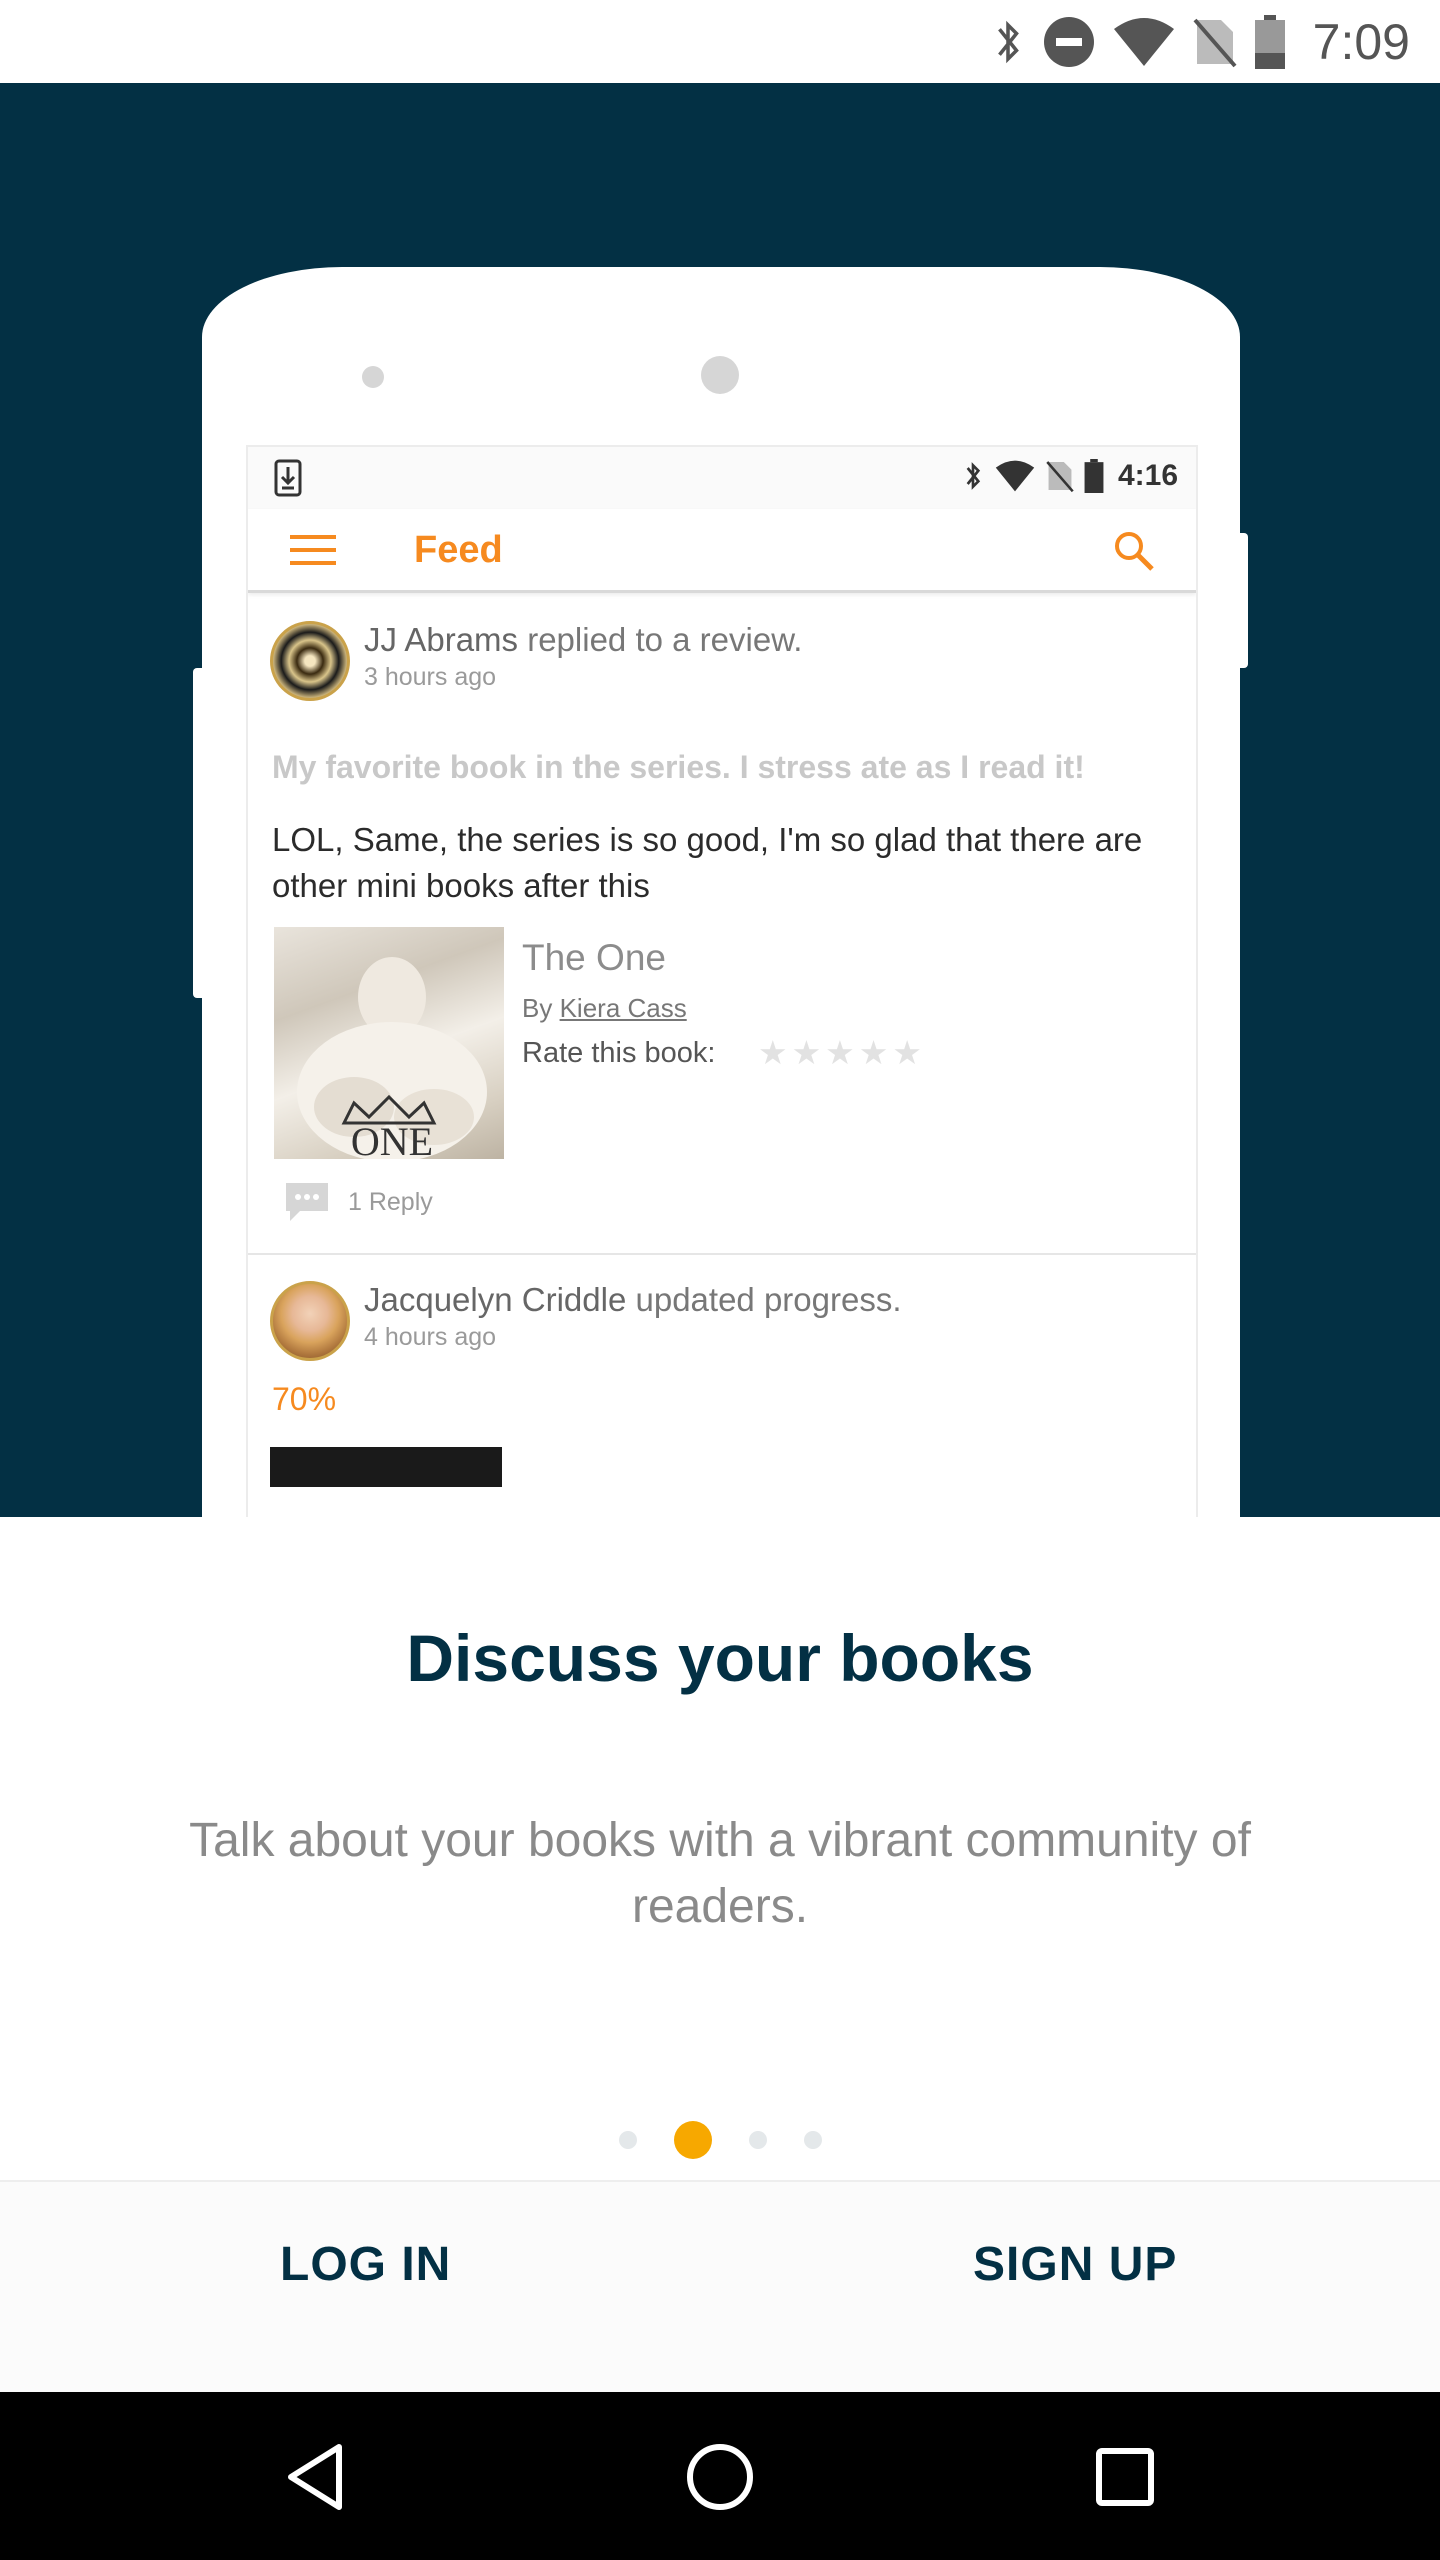 The image size is (1440, 2560). I want to click on navigation-bar, so click(720, 2476).